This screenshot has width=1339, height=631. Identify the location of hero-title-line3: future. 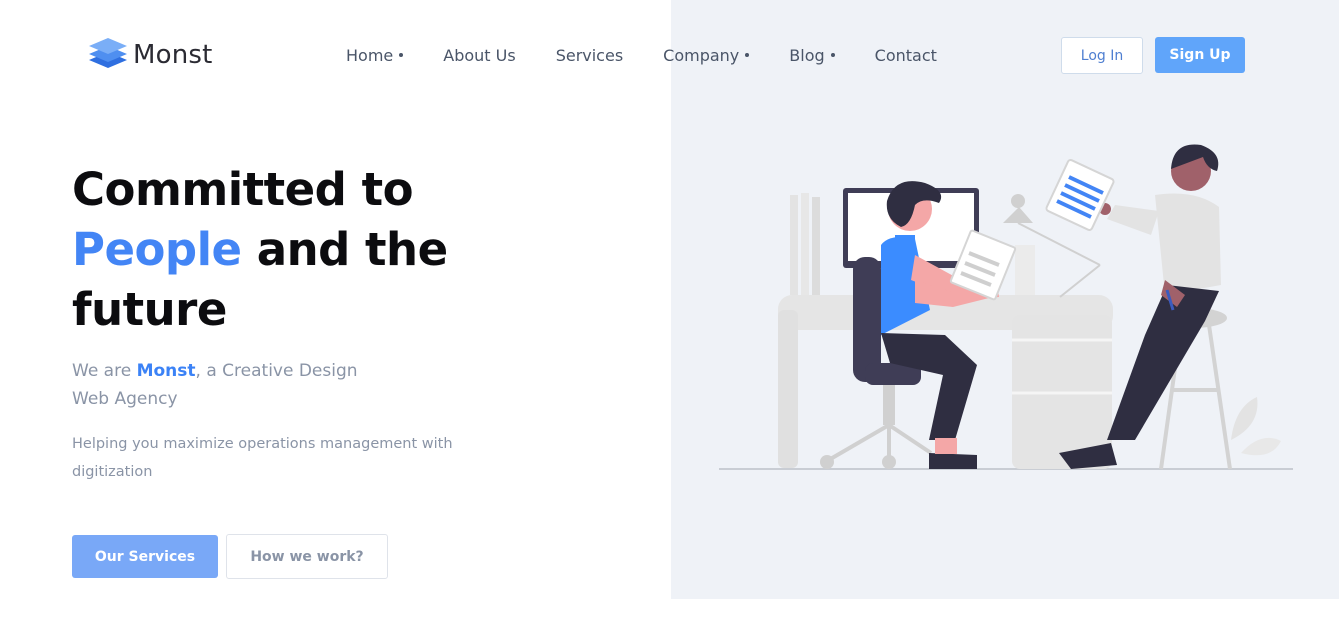
(149, 309).